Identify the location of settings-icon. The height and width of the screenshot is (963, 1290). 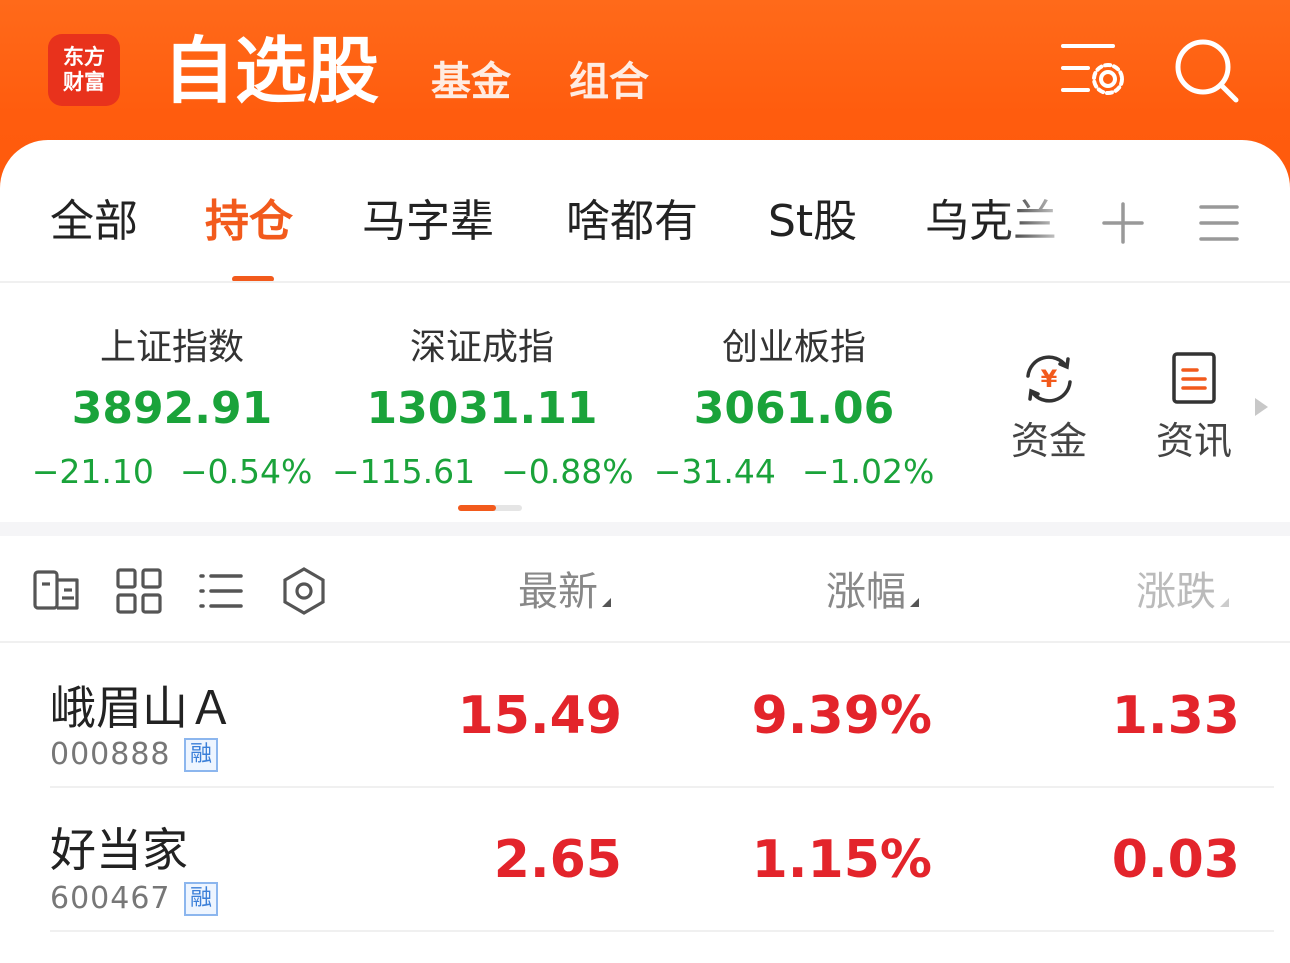
(304, 591).